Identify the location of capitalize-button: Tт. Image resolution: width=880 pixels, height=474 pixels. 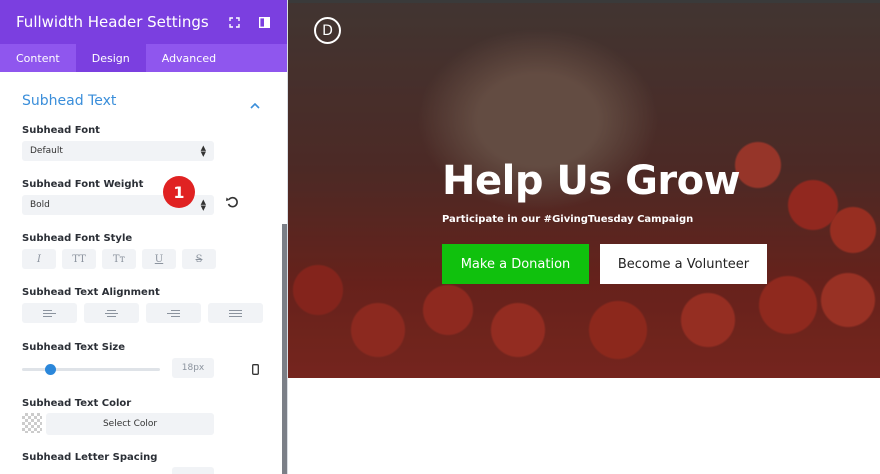
(119, 259).